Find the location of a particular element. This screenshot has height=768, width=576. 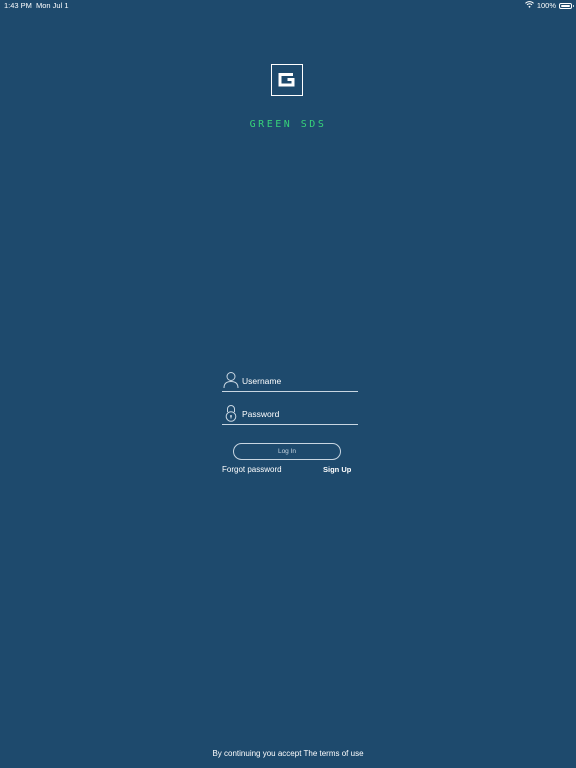

status-date: Mon Jul 1 is located at coordinates (52, 5).